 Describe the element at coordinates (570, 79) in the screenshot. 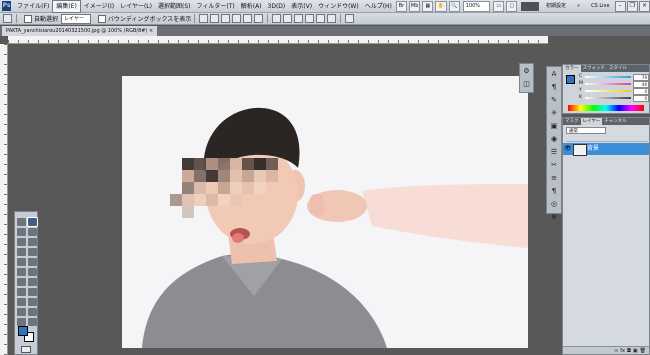

I see `panel-foreground-swatch` at that location.